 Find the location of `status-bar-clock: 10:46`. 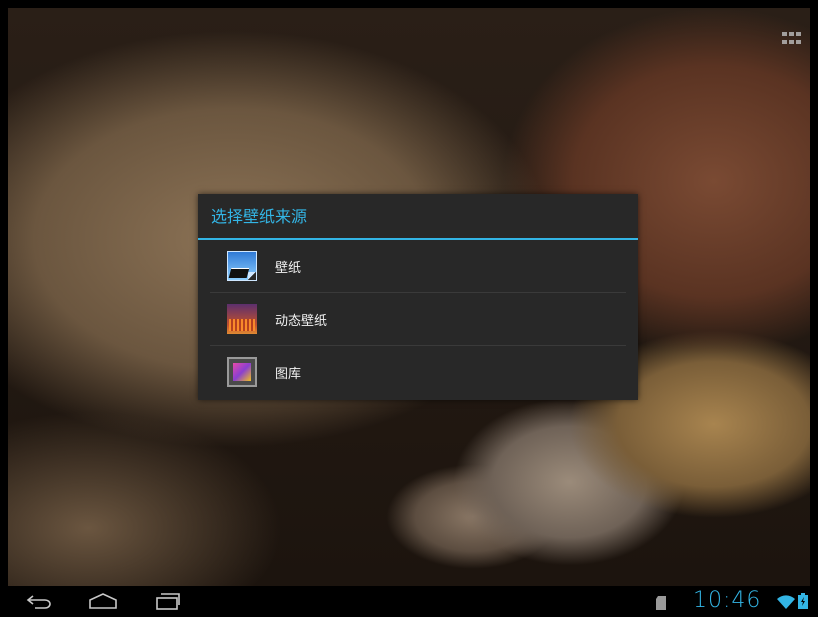

status-bar-clock: 10:46 is located at coordinates (727, 600).